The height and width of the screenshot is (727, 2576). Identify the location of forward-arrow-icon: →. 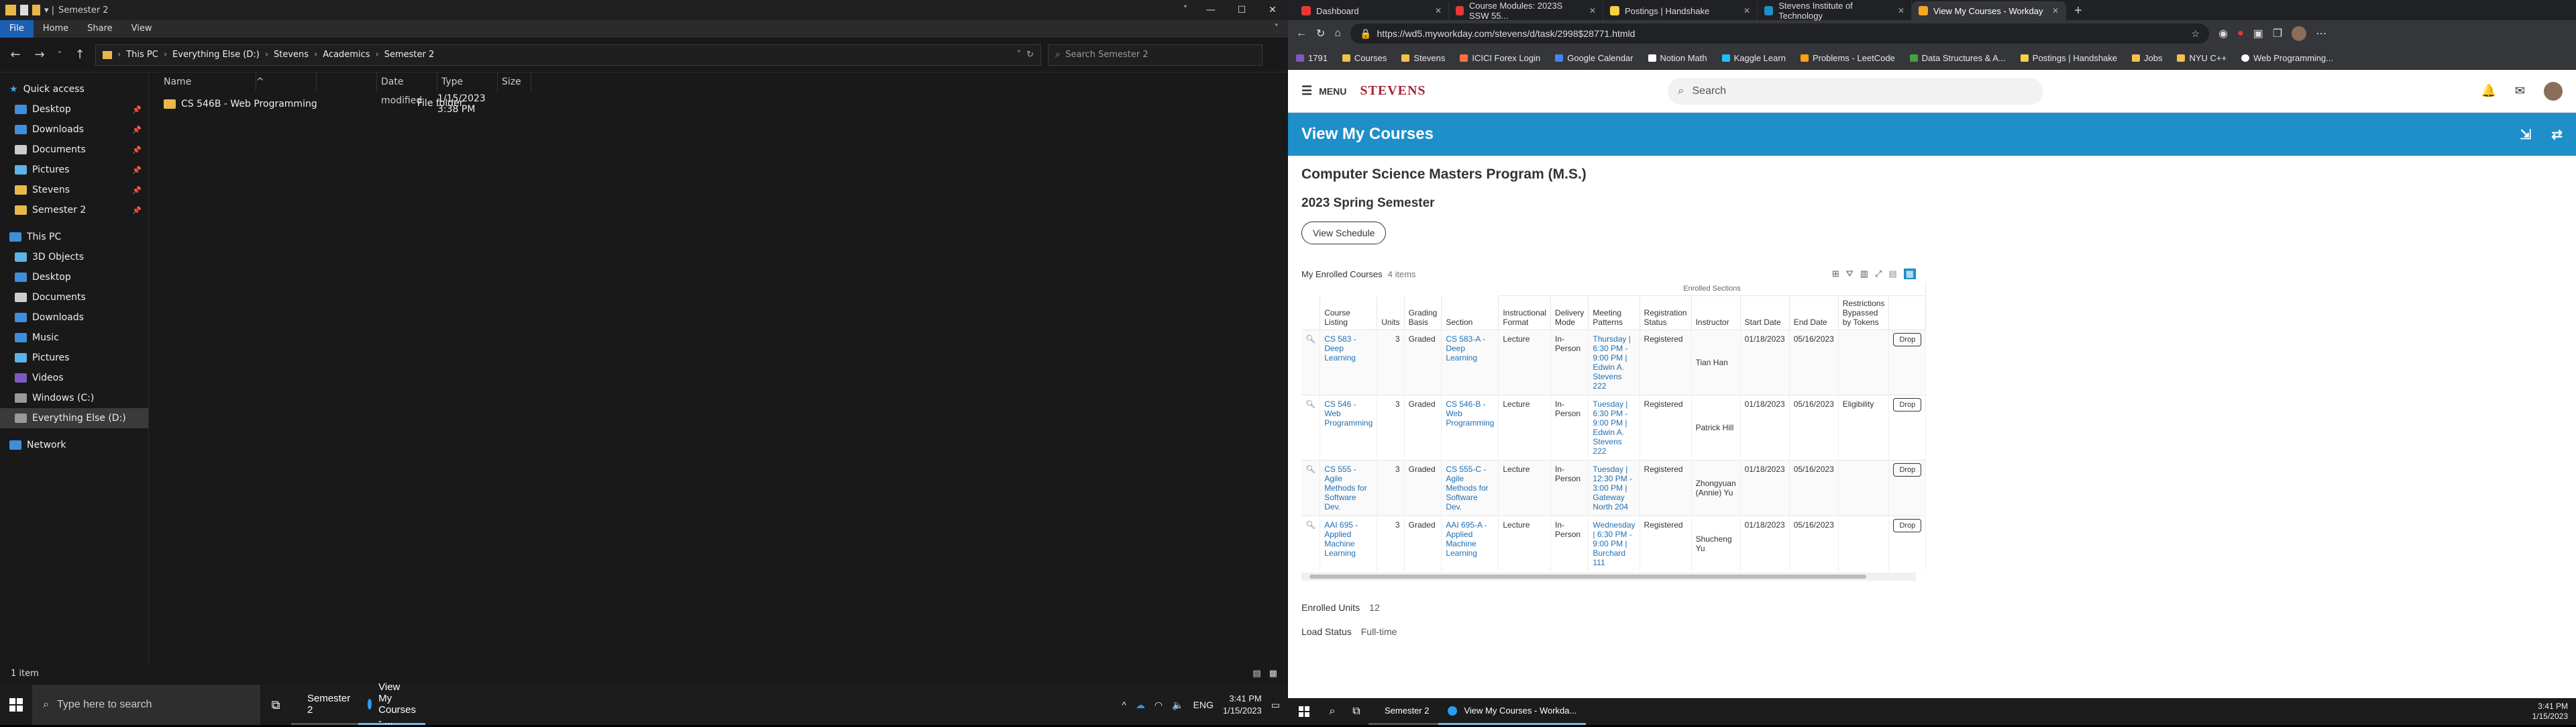
(39, 55).